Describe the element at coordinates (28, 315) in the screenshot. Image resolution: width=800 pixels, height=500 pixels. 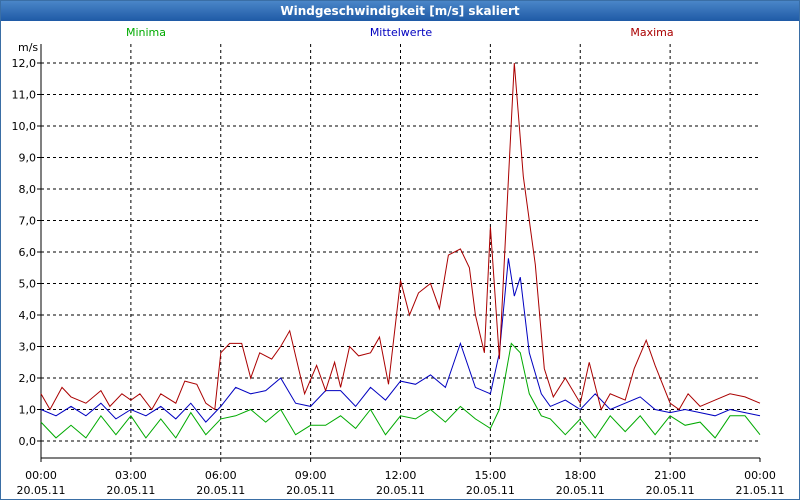
I see `y-tick-label: 4,0` at that location.